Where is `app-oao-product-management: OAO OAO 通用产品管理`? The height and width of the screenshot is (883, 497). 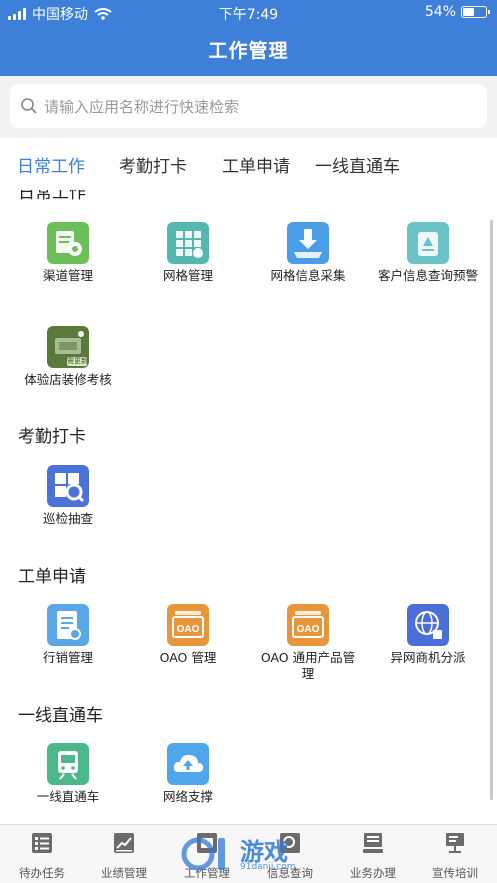 app-oao-product-management: OAO OAO 通用产品管理 is located at coordinates (308, 643).